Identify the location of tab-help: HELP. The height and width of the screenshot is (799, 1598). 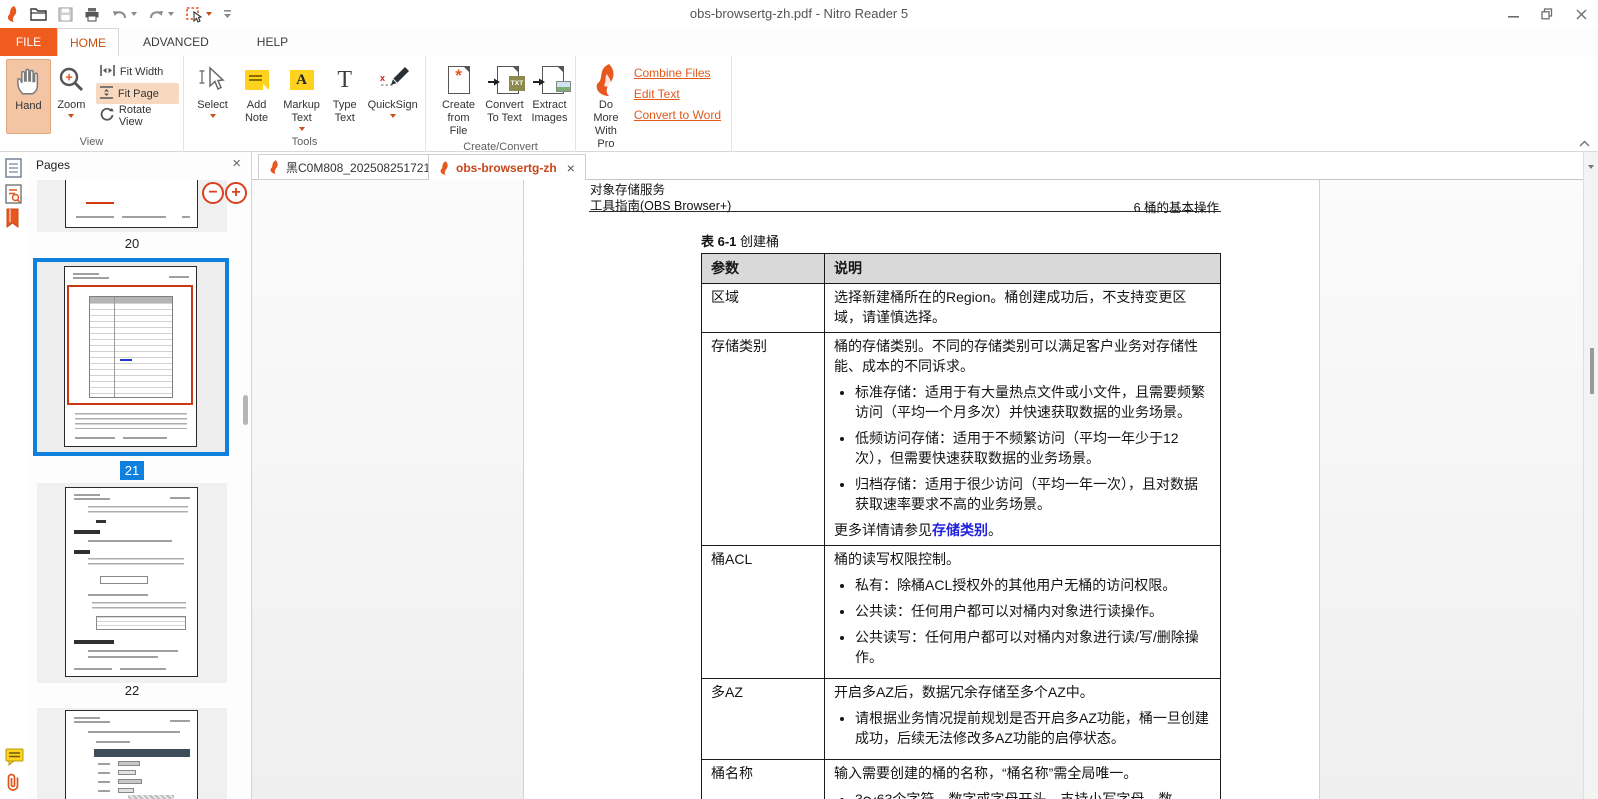
(272, 42).